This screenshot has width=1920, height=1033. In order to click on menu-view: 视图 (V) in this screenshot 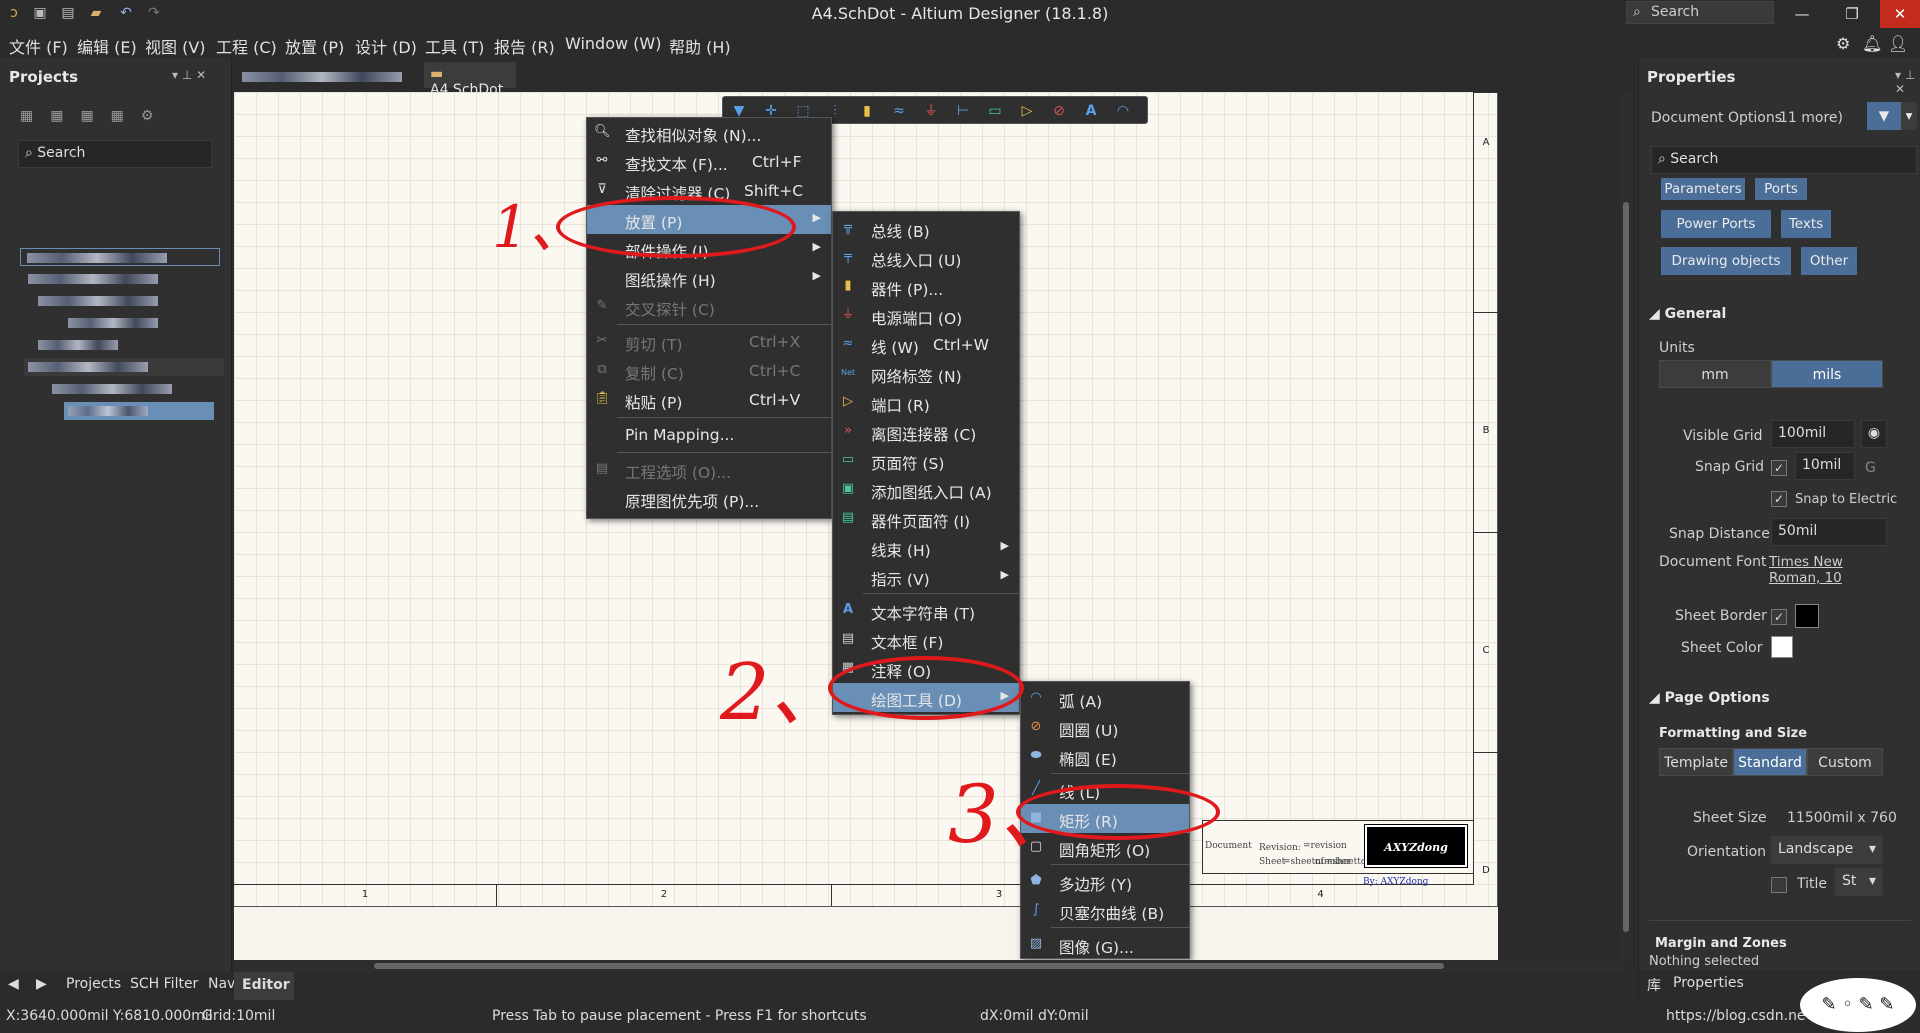, I will do `click(175, 46)`.